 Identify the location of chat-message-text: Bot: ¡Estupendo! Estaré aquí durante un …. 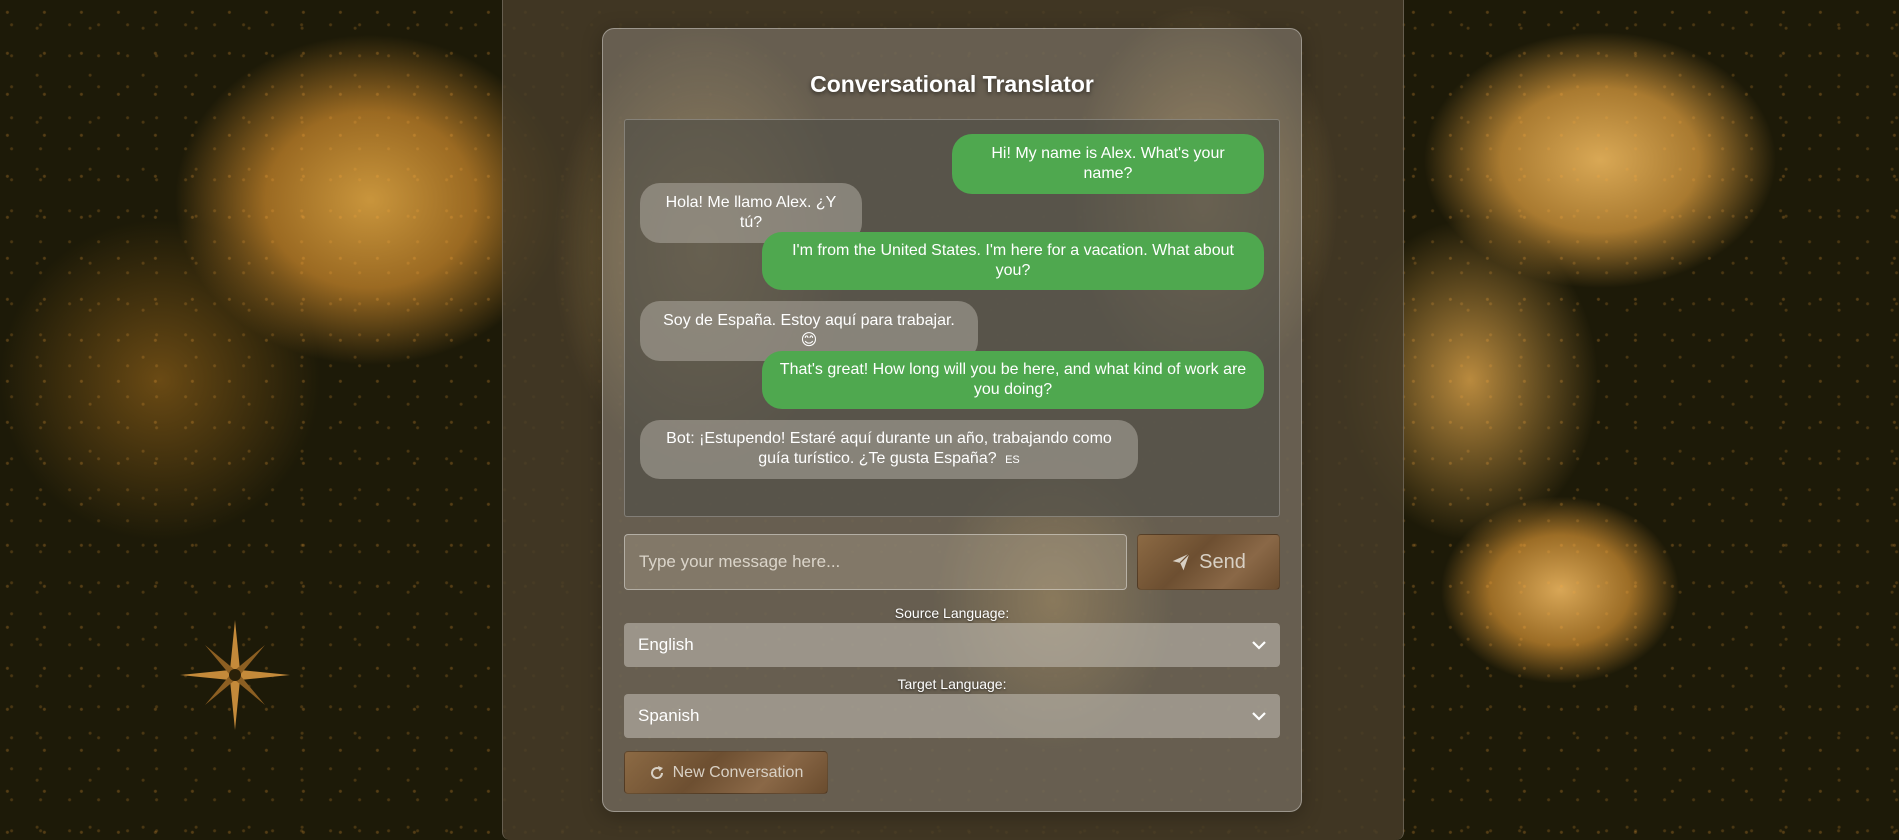
(889, 448).